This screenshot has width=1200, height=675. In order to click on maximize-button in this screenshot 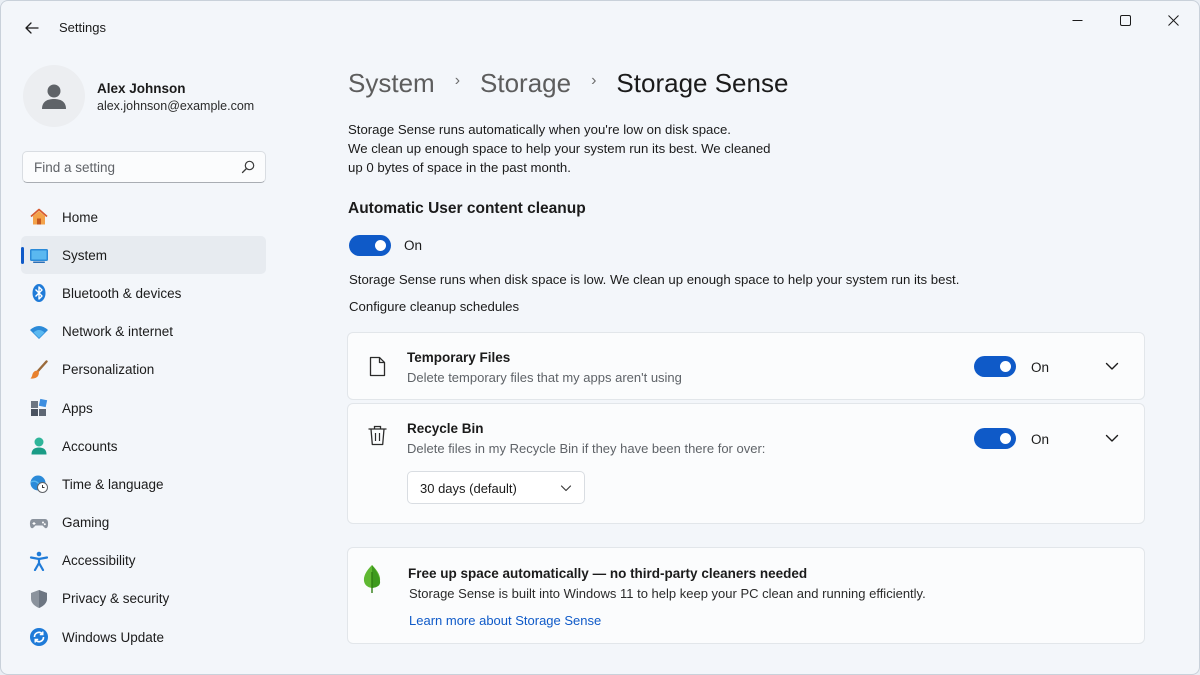, I will do `click(1125, 20)`.